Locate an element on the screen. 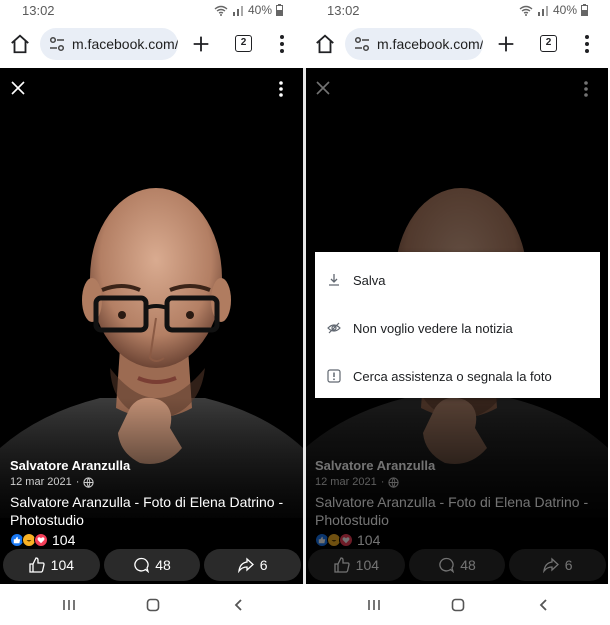 The width and height of the screenshot is (610, 625). post-author: Salvatore Aranzulla is located at coordinates (155, 465).